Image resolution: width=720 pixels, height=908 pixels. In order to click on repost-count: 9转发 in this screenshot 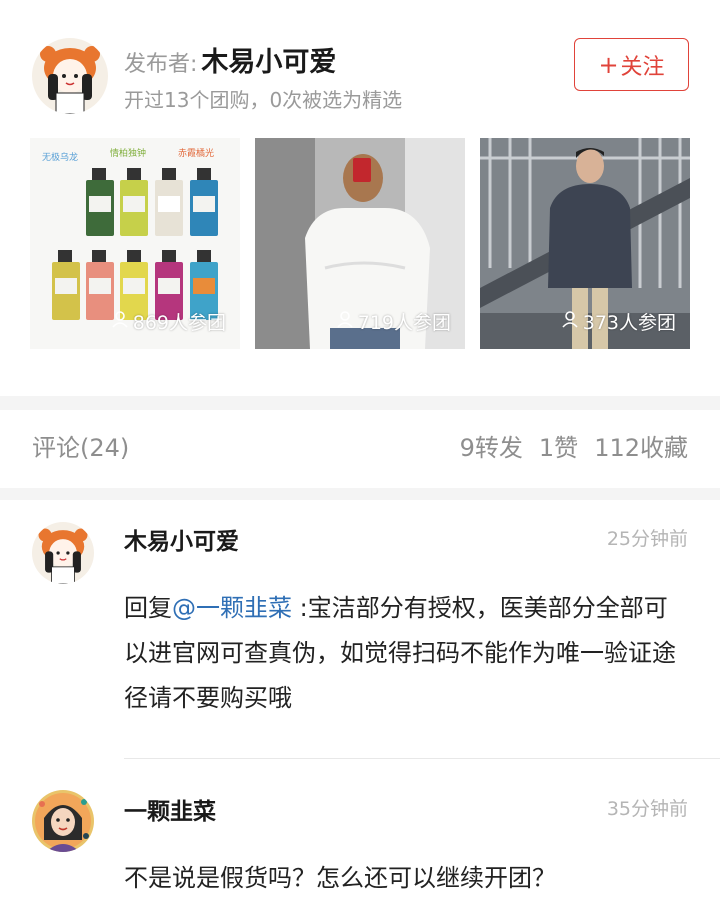, I will do `click(491, 445)`.